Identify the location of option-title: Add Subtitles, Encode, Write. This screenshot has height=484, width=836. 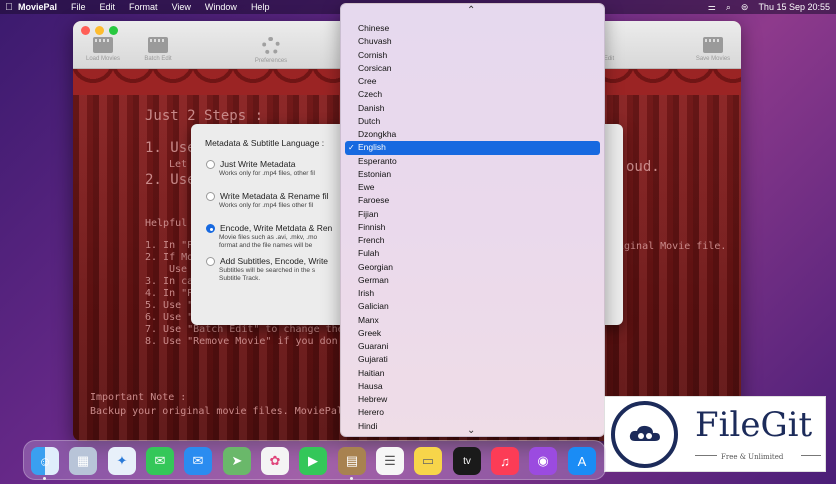
(274, 261).